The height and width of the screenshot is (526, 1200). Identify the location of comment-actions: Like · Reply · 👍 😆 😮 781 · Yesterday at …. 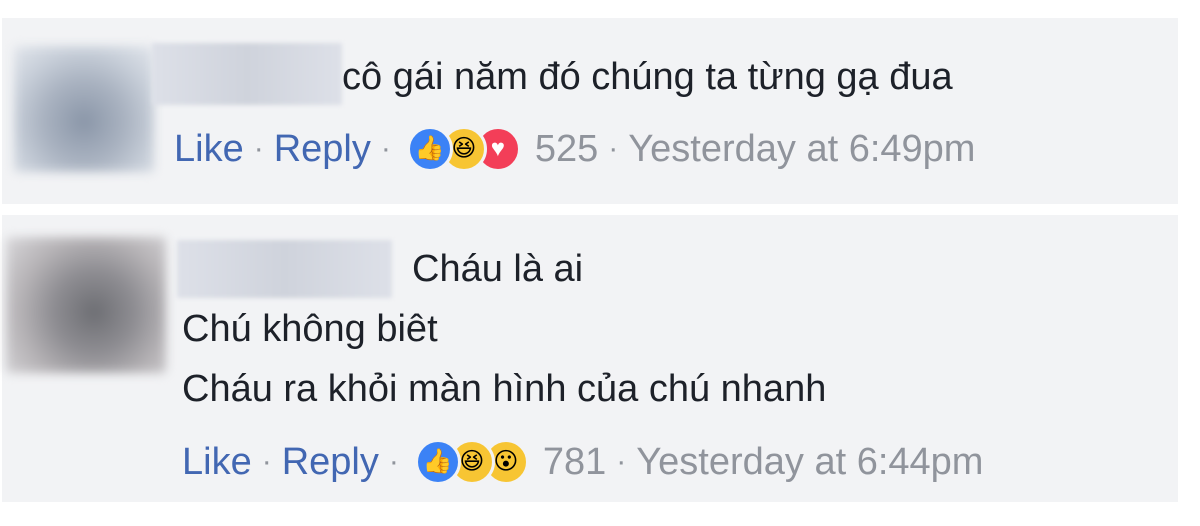
(582, 462).